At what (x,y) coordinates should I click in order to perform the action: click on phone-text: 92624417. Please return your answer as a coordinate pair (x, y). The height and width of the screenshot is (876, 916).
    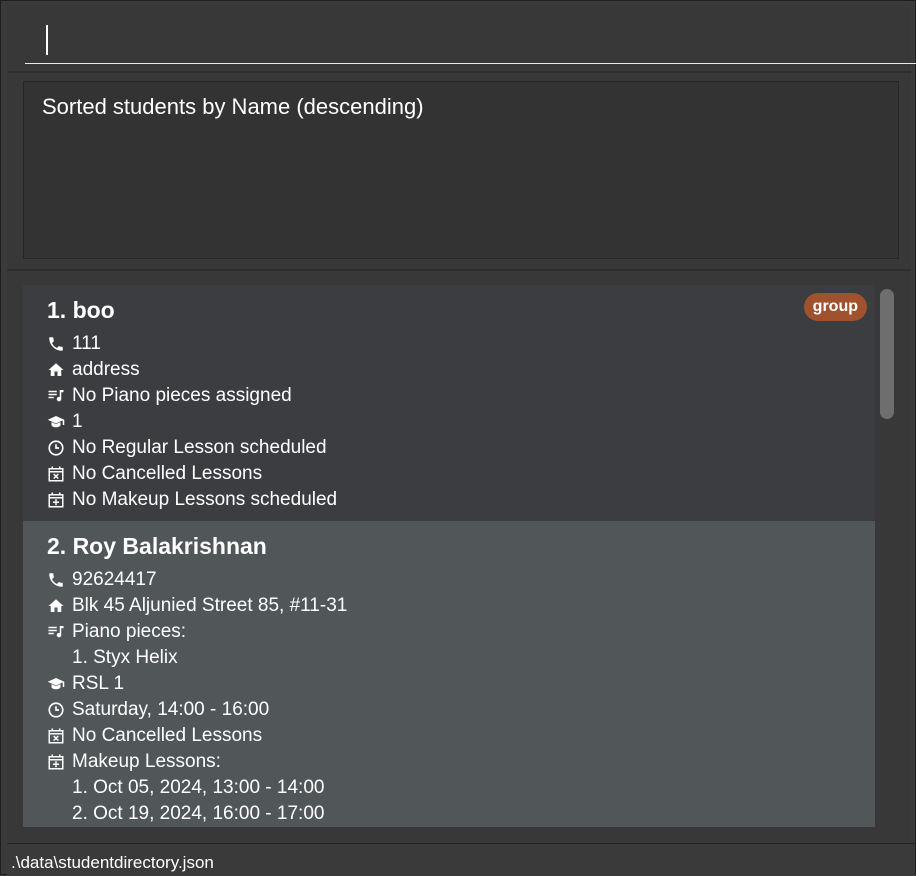
    Looking at the image, I should click on (114, 579).